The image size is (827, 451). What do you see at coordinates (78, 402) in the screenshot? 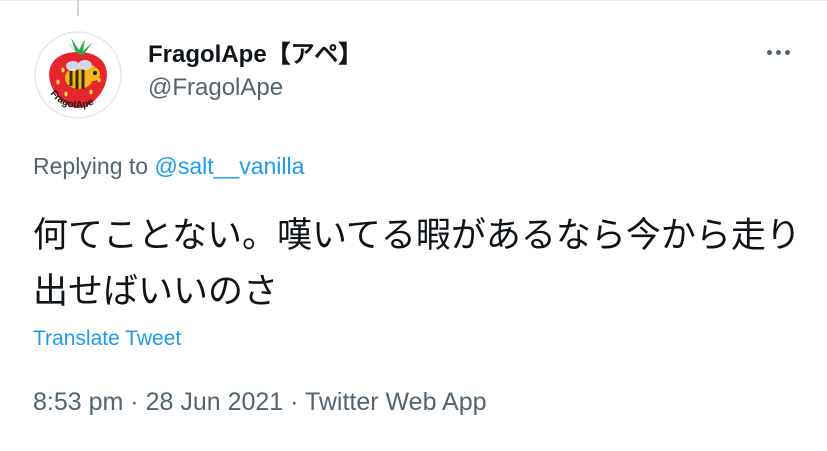
I see `tweet-time: 8:53 pm` at bounding box center [78, 402].